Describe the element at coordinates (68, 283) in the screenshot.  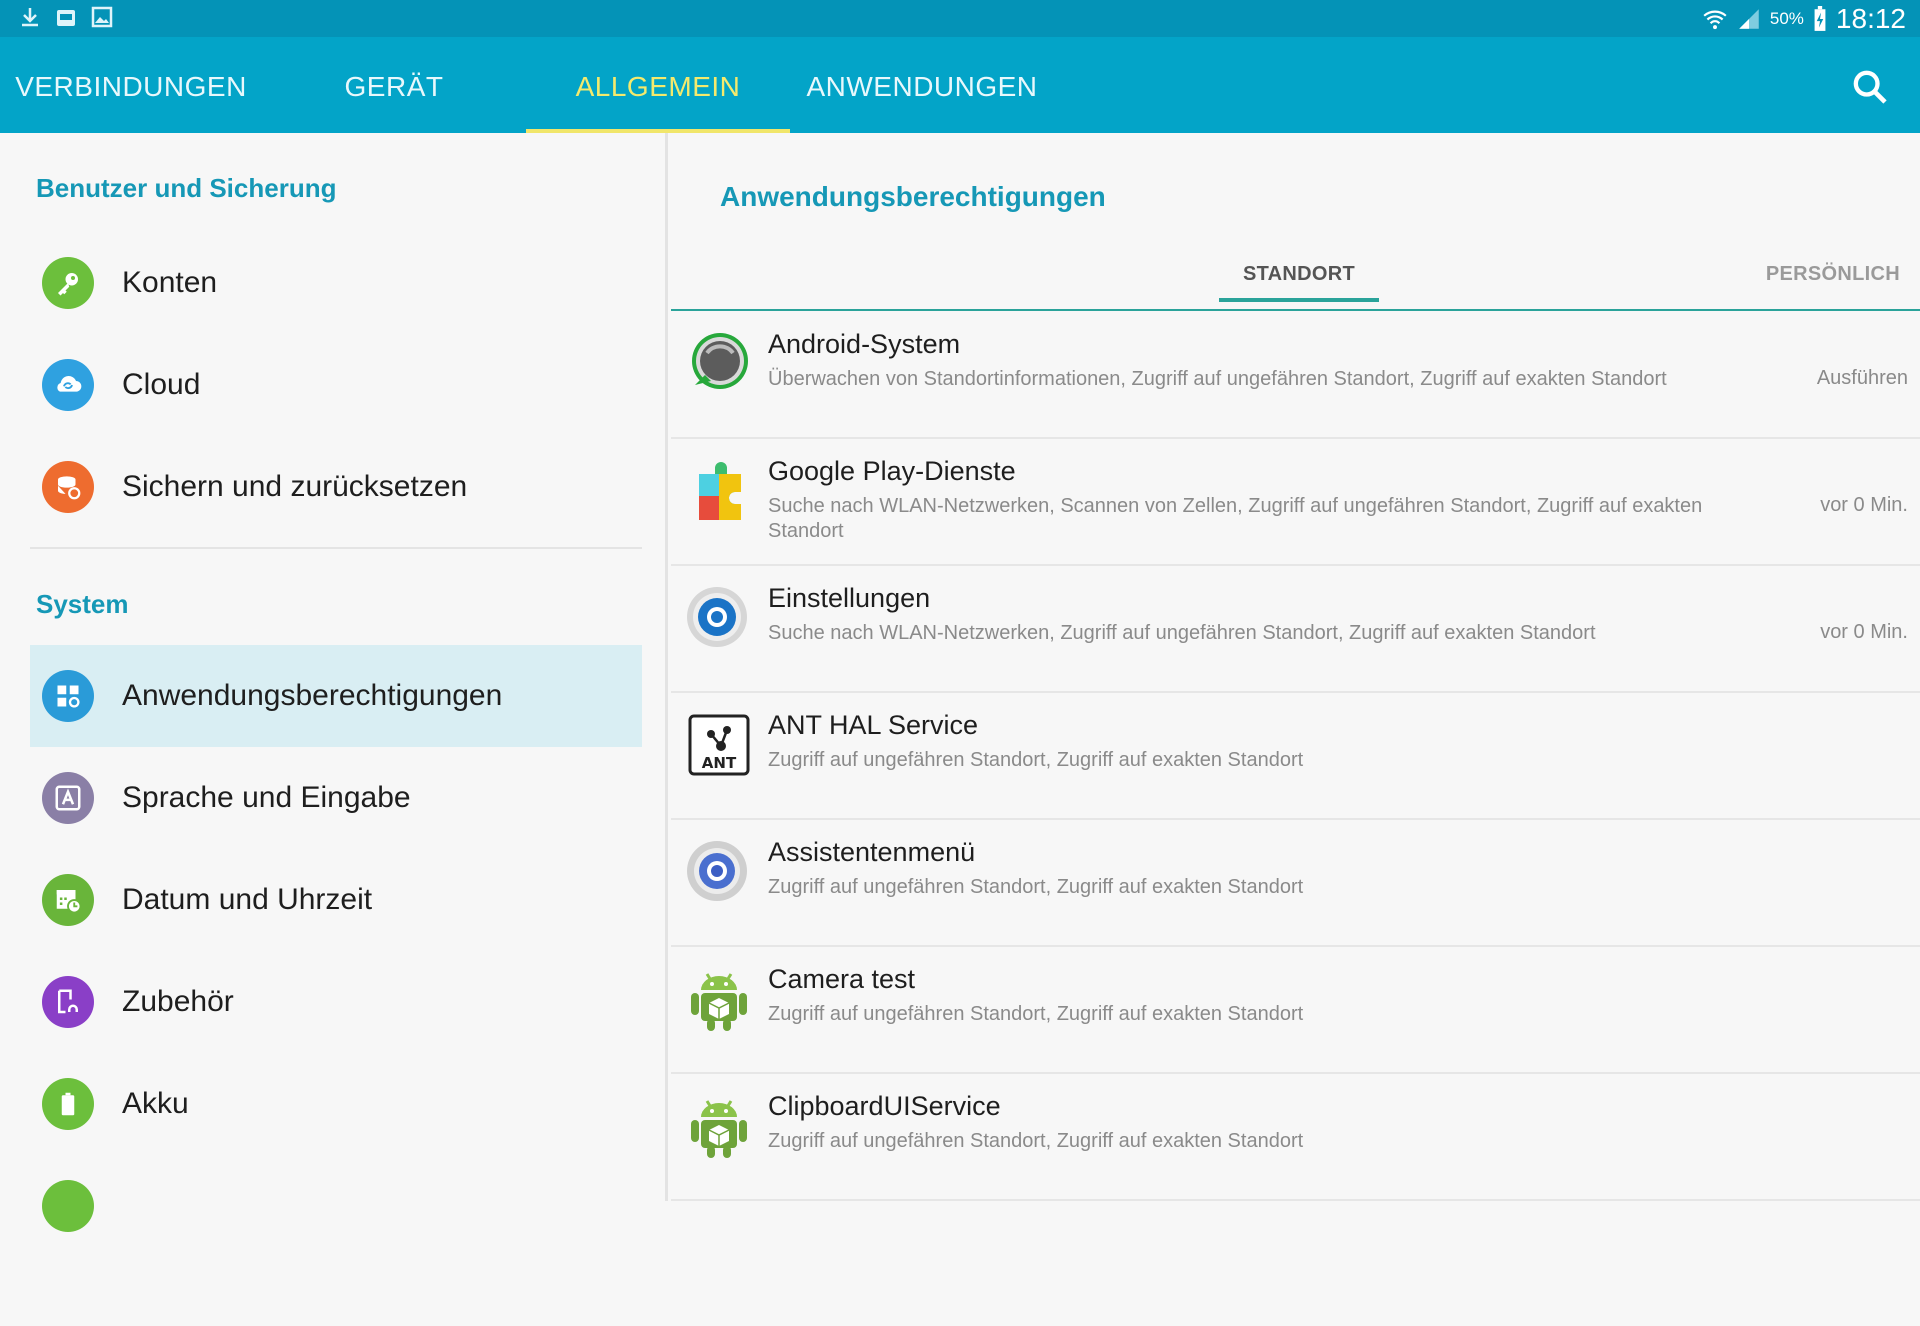
I see `key-icon` at that location.